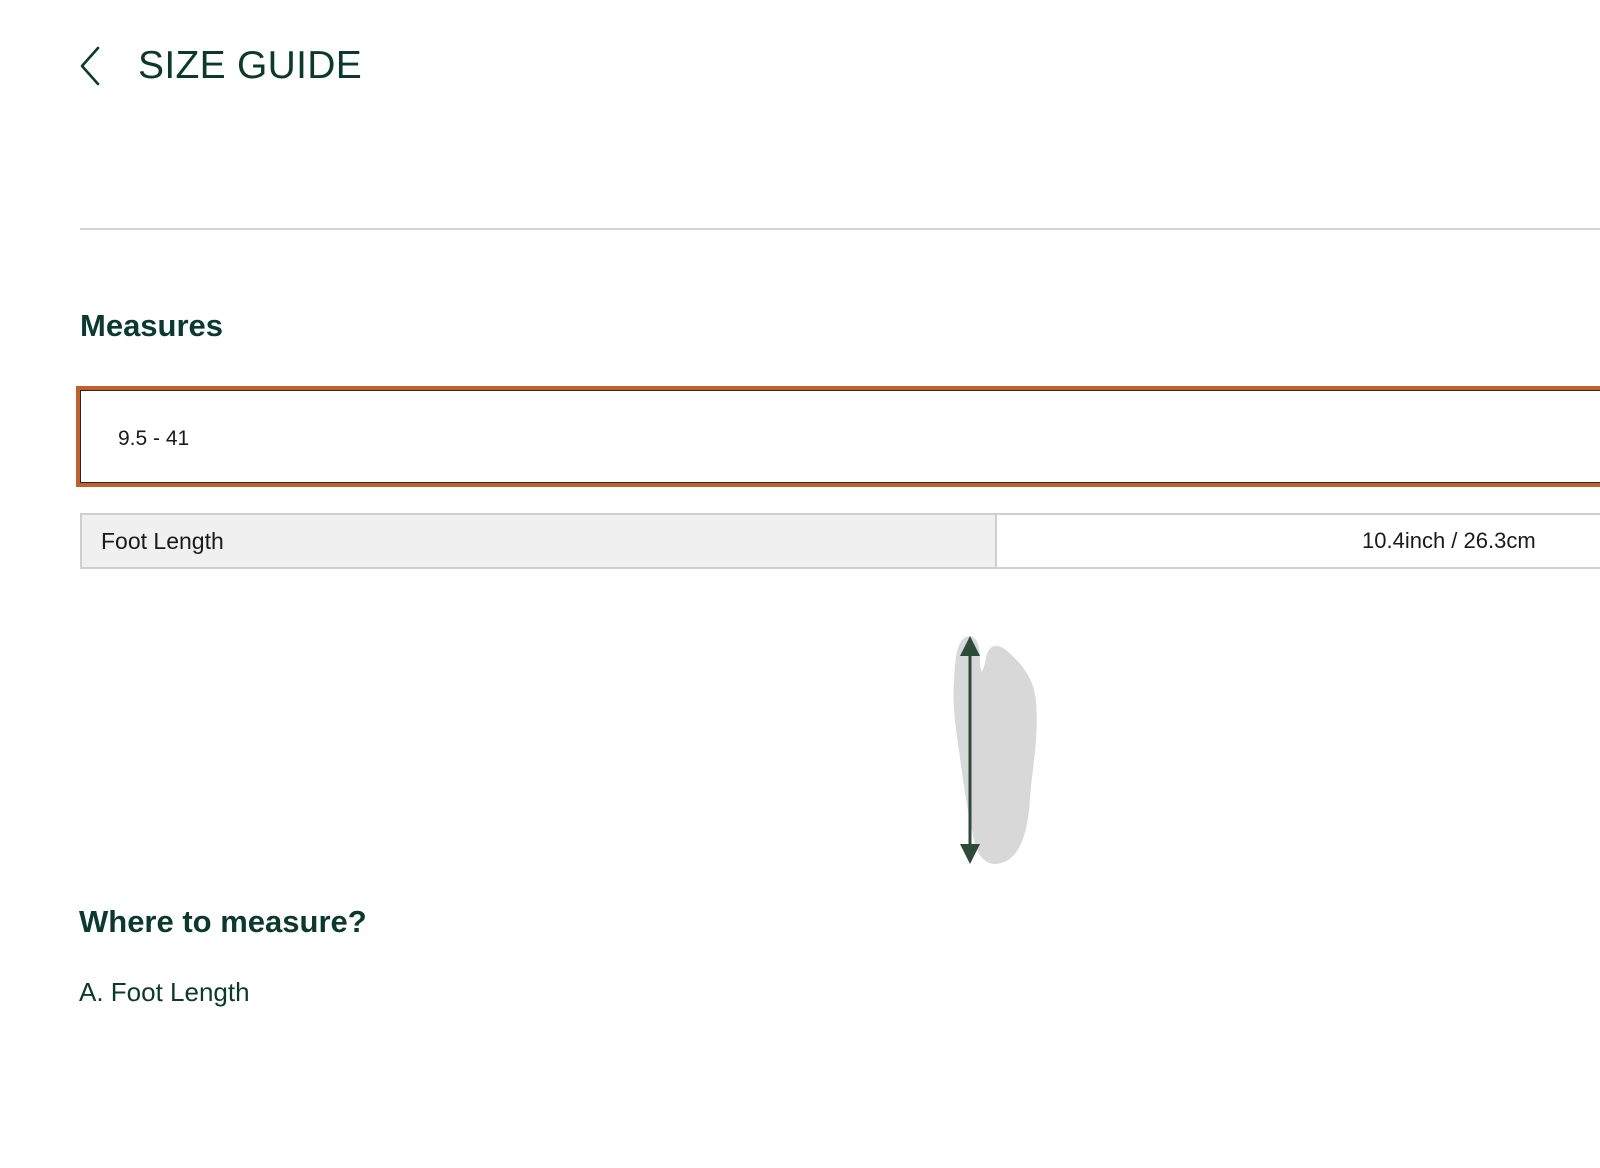  I want to click on size-select: 9.5 - 41, so click(838, 436).